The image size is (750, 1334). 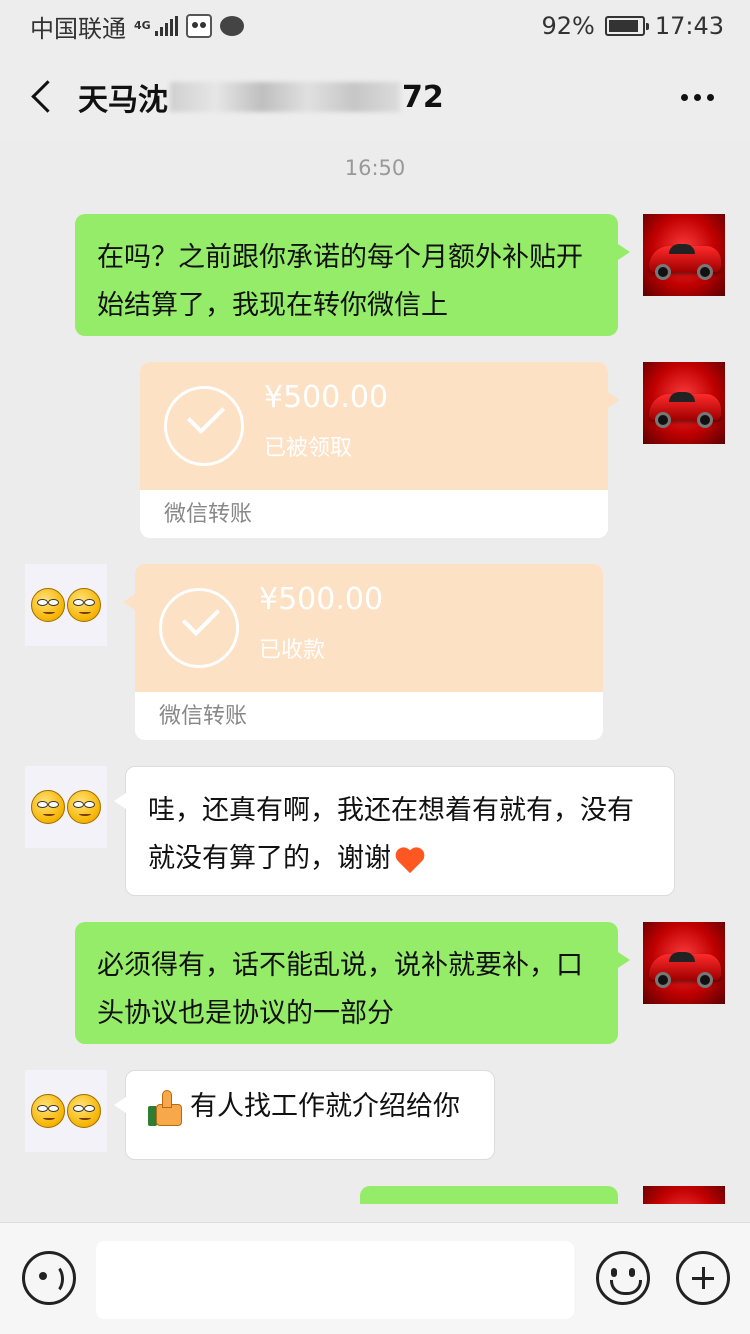 What do you see at coordinates (325, 1106) in the screenshot?
I see `message-text: 有人找工作就介绍给你` at bounding box center [325, 1106].